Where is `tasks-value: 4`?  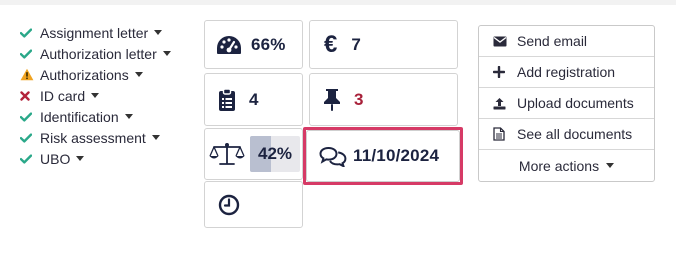 tasks-value: 4 is located at coordinates (254, 99).